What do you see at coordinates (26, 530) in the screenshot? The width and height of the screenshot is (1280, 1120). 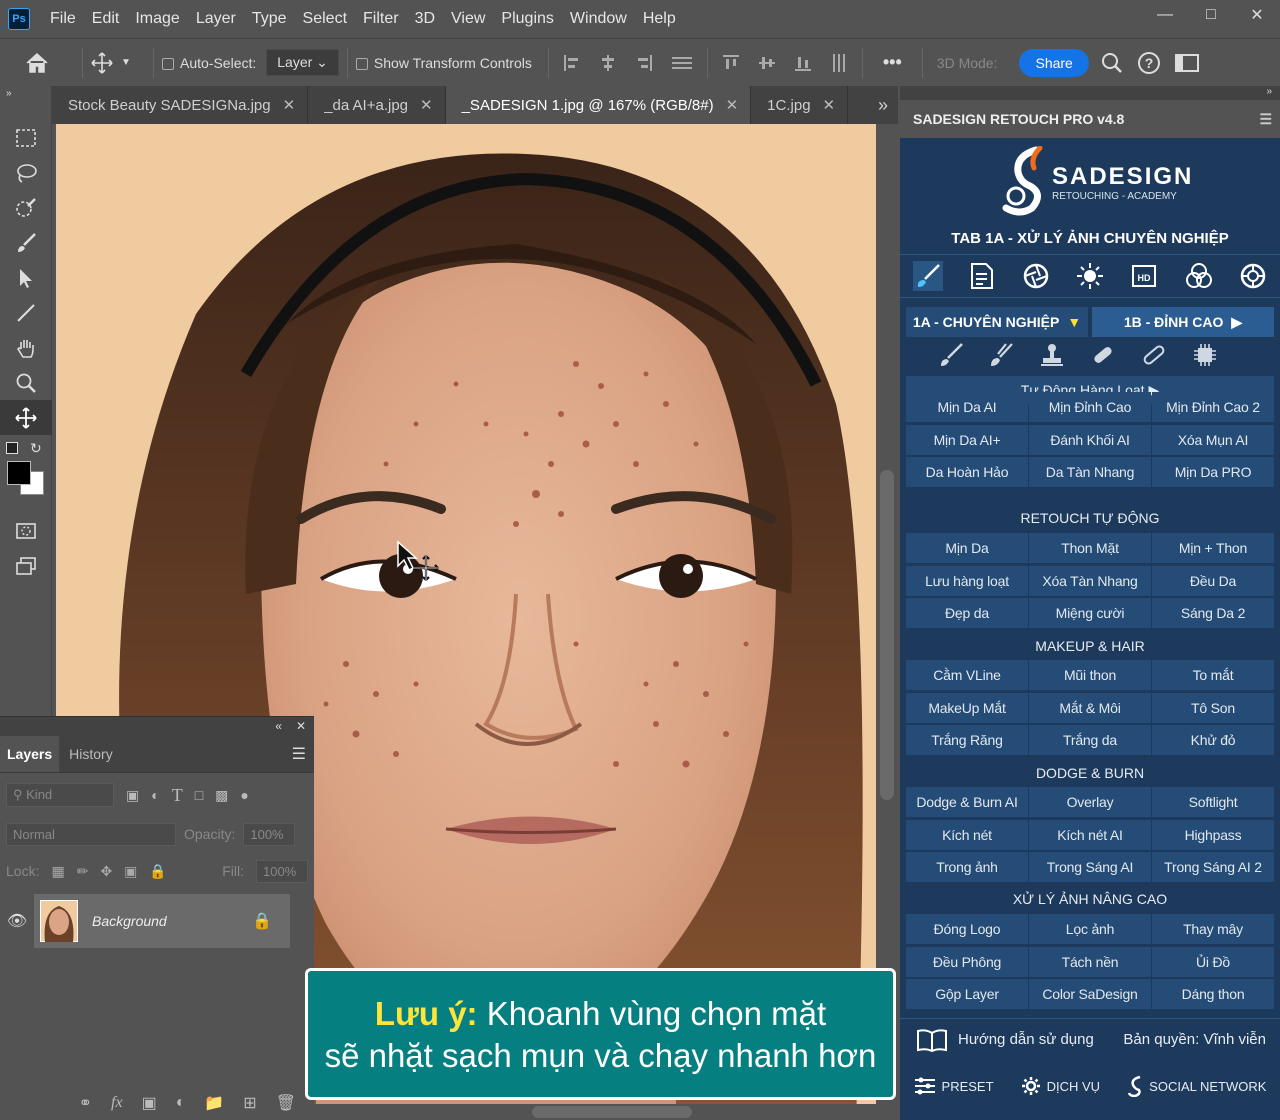 I see `quick-mask-icon` at bounding box center [26, 530].